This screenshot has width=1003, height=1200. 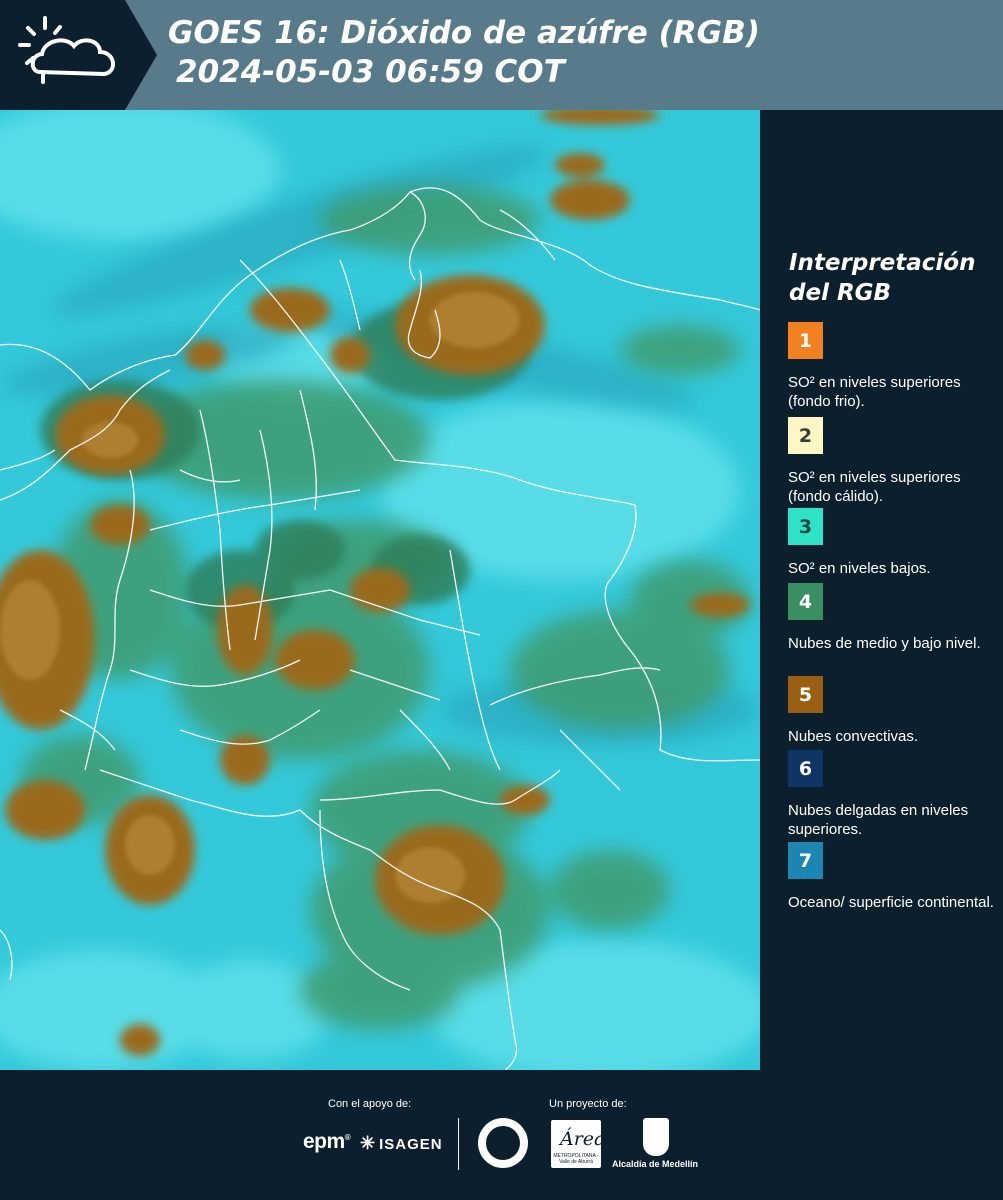 What do you see at coordinates (583, 1139) in the screenshot?
I see `area-logo-script: Área` at bounding box center [583, 1139].